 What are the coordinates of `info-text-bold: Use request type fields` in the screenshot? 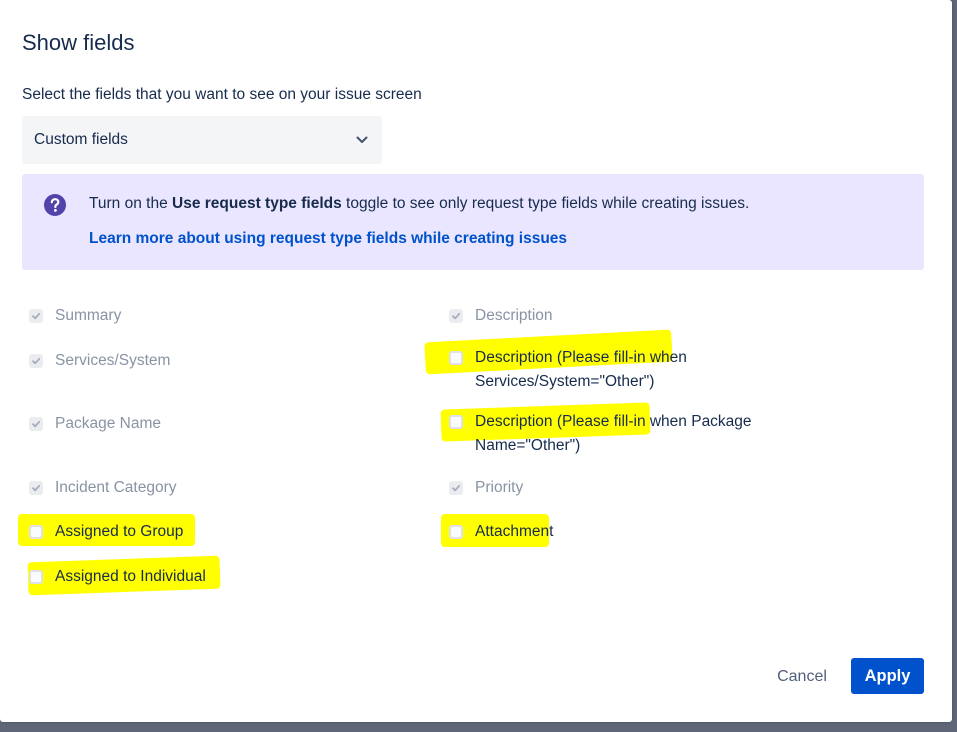 It's located at (257, 203).